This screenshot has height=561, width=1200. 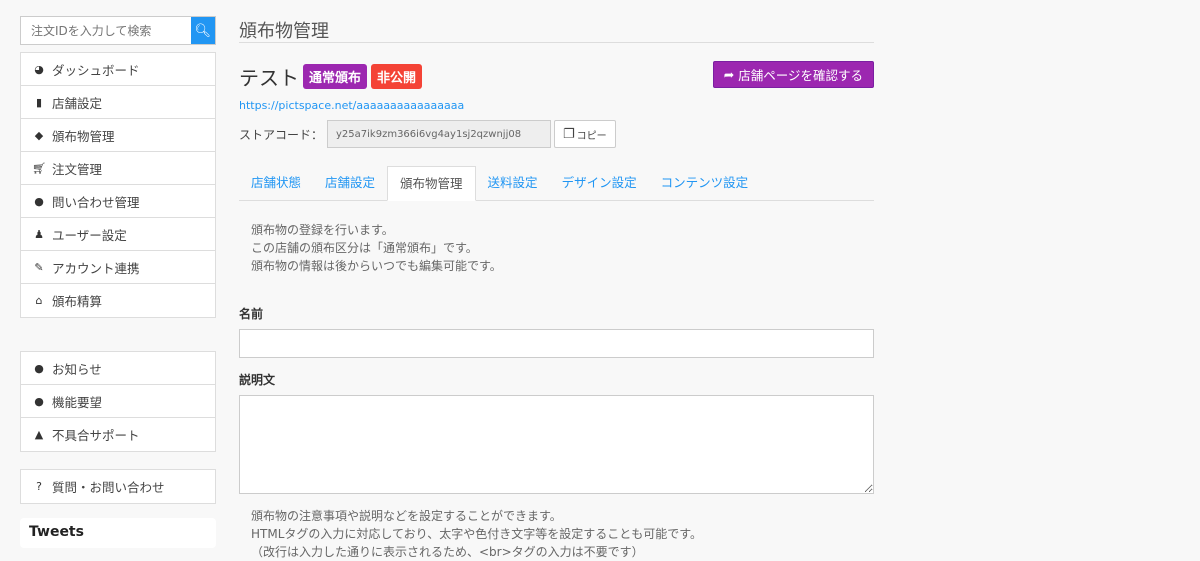 I want to click on tab-design: デザイン設定, so click(x=599, y=183).